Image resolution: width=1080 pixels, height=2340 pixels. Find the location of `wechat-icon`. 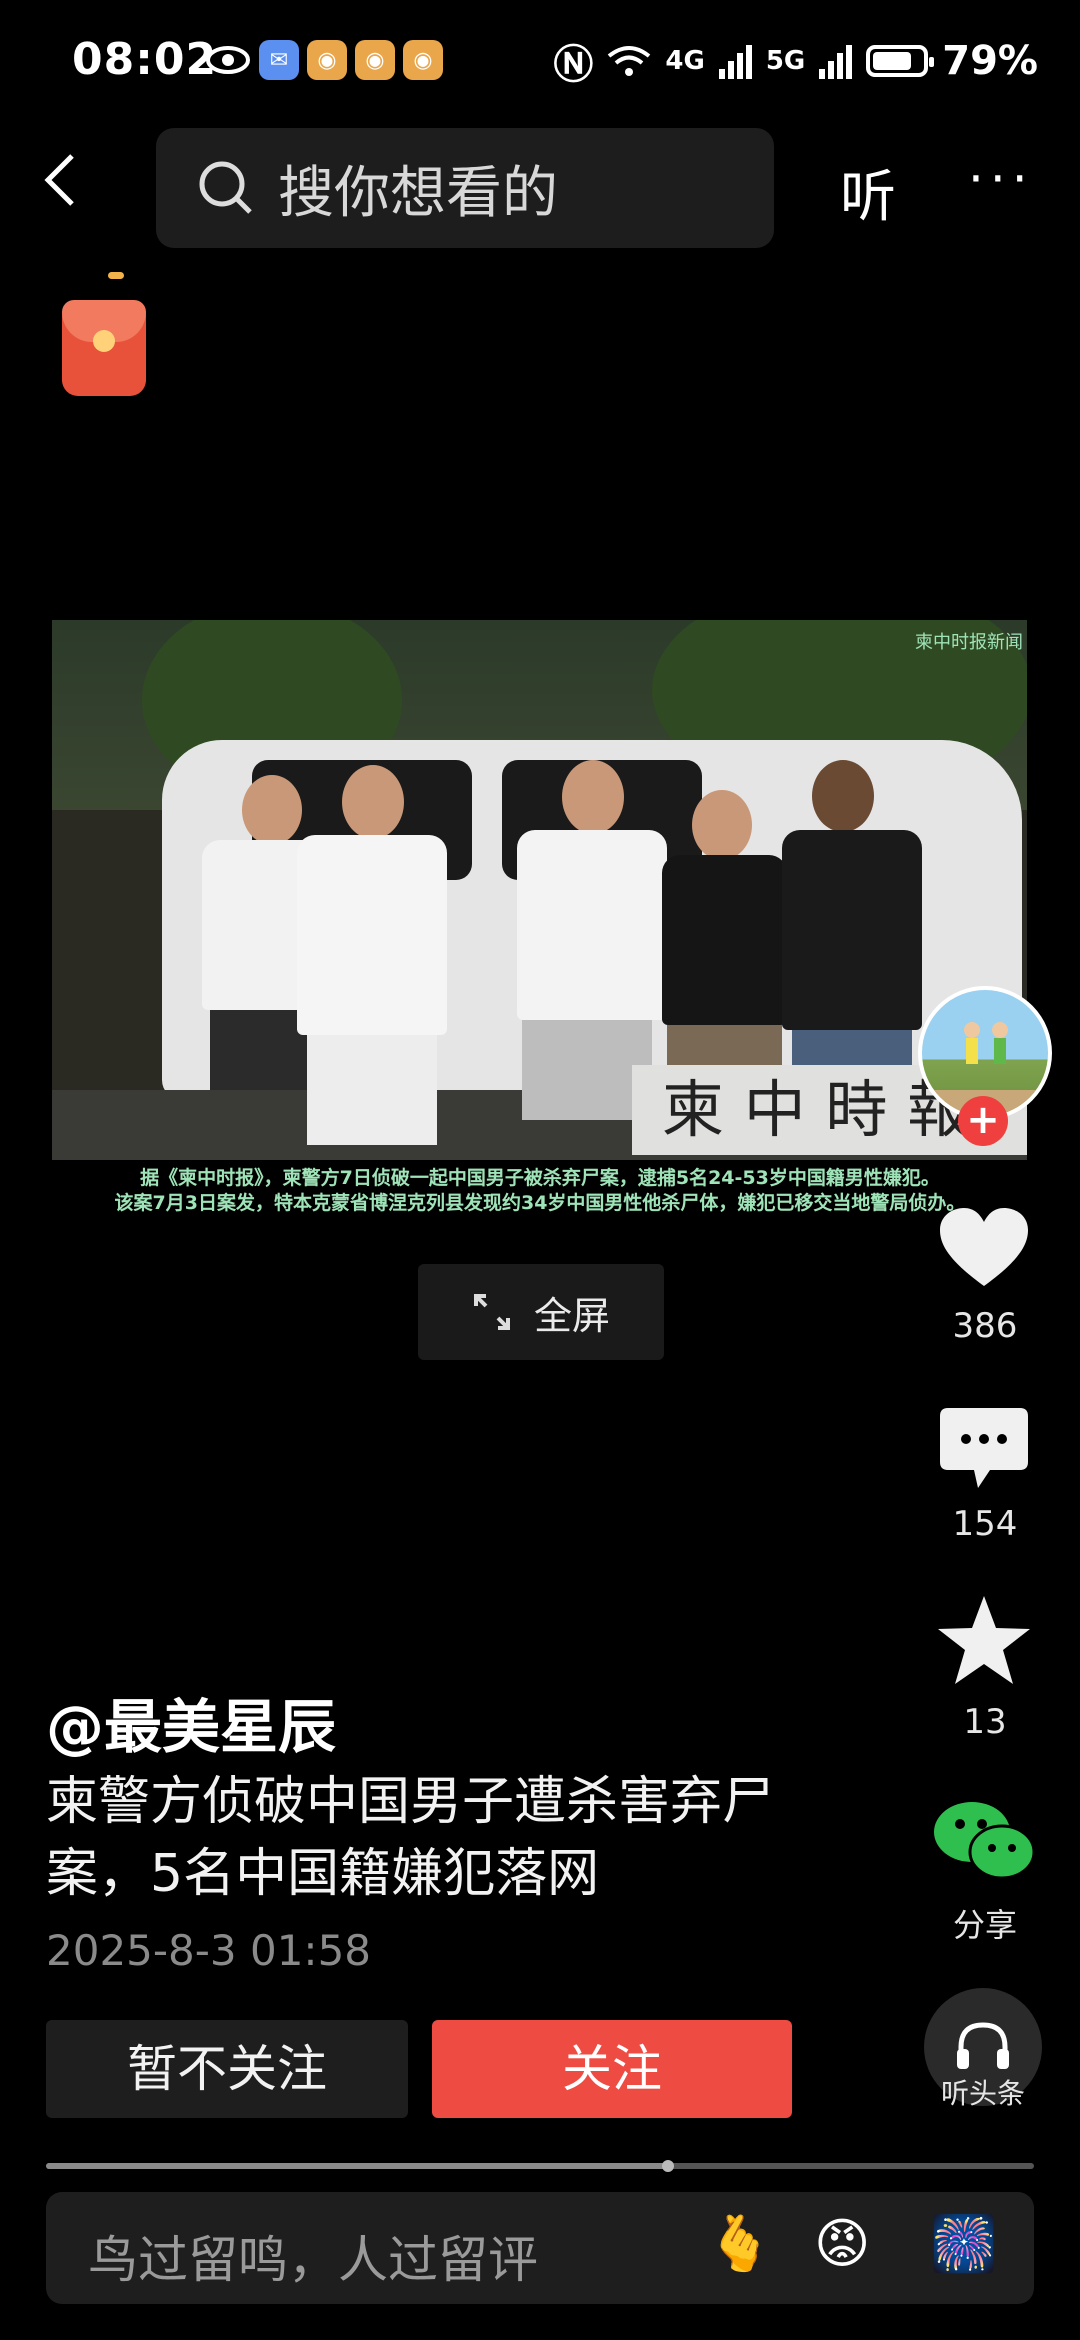

wechat-icon is located at coordinates (985, 1841).